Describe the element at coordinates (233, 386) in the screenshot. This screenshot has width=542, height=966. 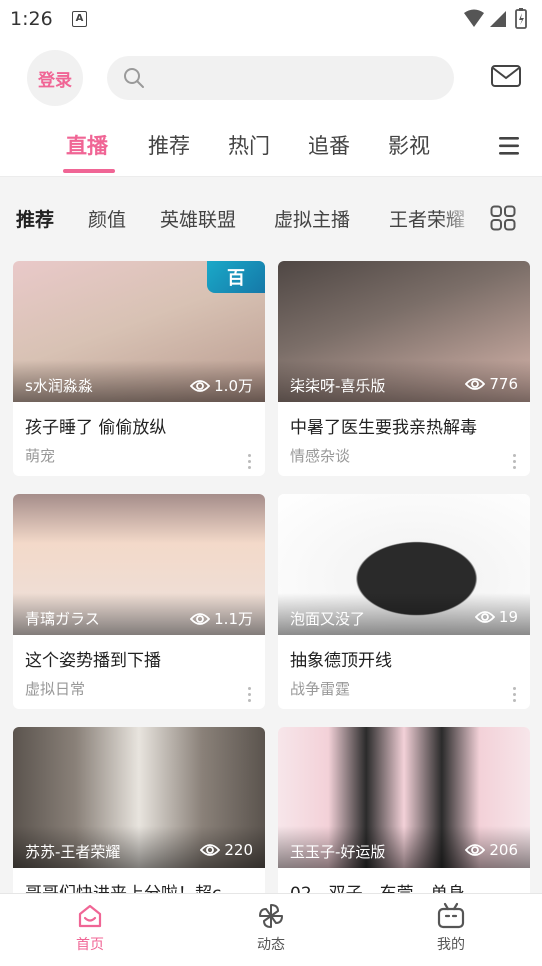
I see `viewer-count-value: 1.0万` at that location.